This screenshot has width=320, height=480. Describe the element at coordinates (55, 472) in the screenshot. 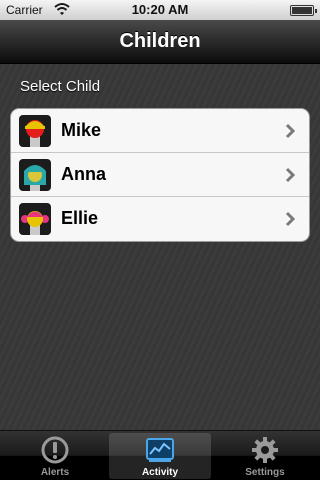

I see `tab-label: Alerts` at that location.